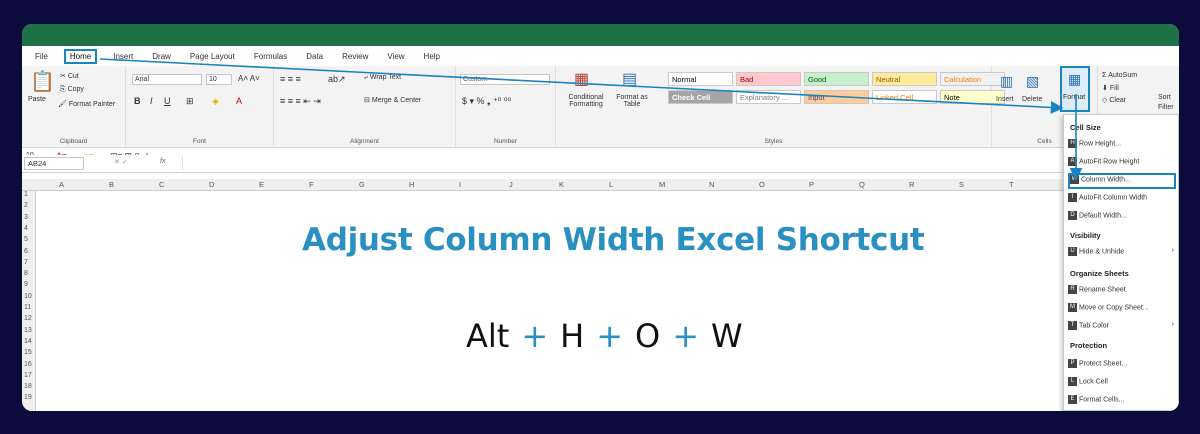 The height and width of the screenshot is (434, 1200). What do you see at coordinates (72, 90) in the screenshot?
I see `copy-button: ⎘ Copy` at bounding box center [72, 90].